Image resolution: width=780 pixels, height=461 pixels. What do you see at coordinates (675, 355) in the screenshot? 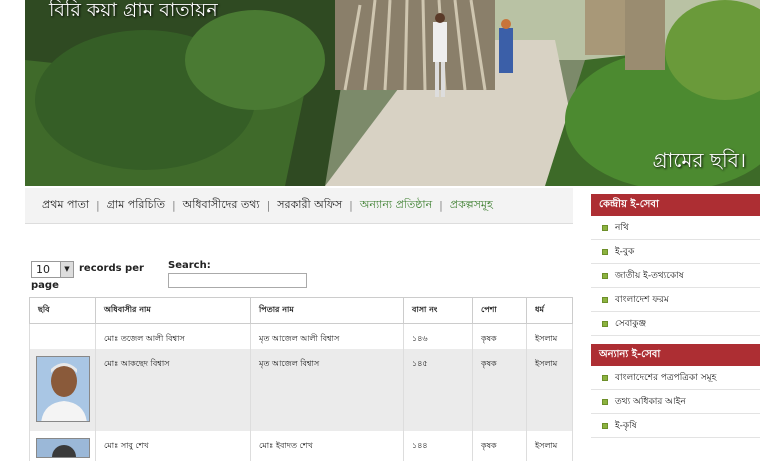
I see `sidebar-heading-other-eservices: অন্যান্য ই-সেবা` at bounding box center [675, 355].